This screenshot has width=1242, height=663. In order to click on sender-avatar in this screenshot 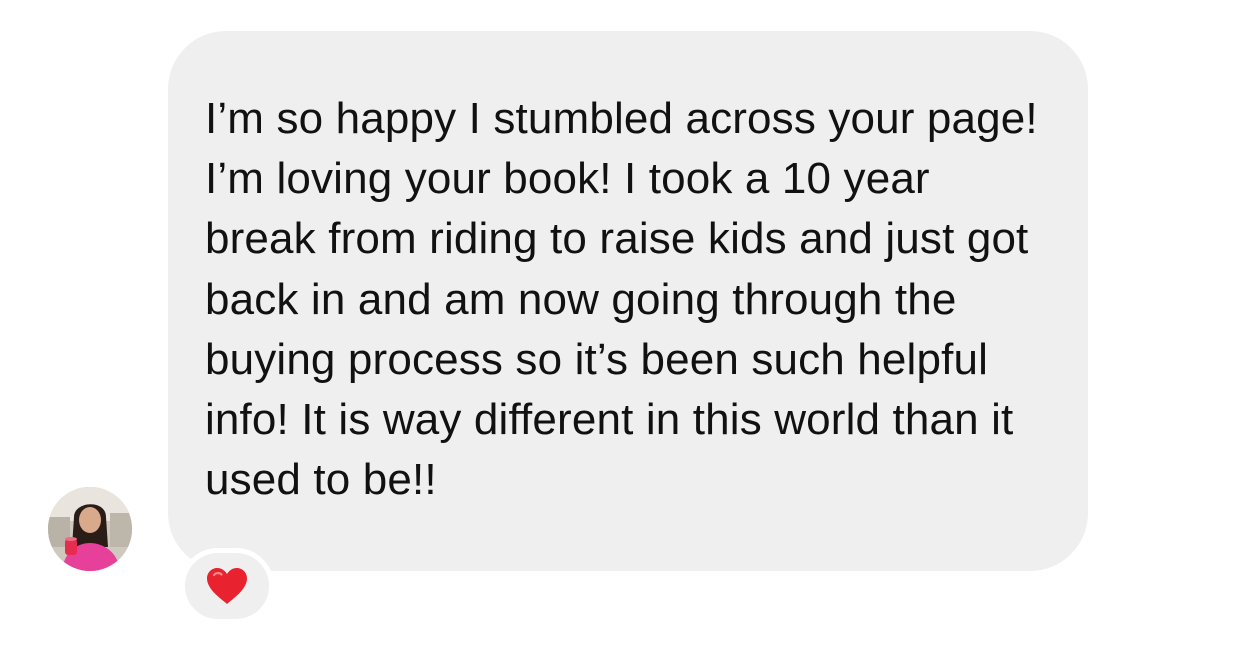, I will do `click(90, 529)`.